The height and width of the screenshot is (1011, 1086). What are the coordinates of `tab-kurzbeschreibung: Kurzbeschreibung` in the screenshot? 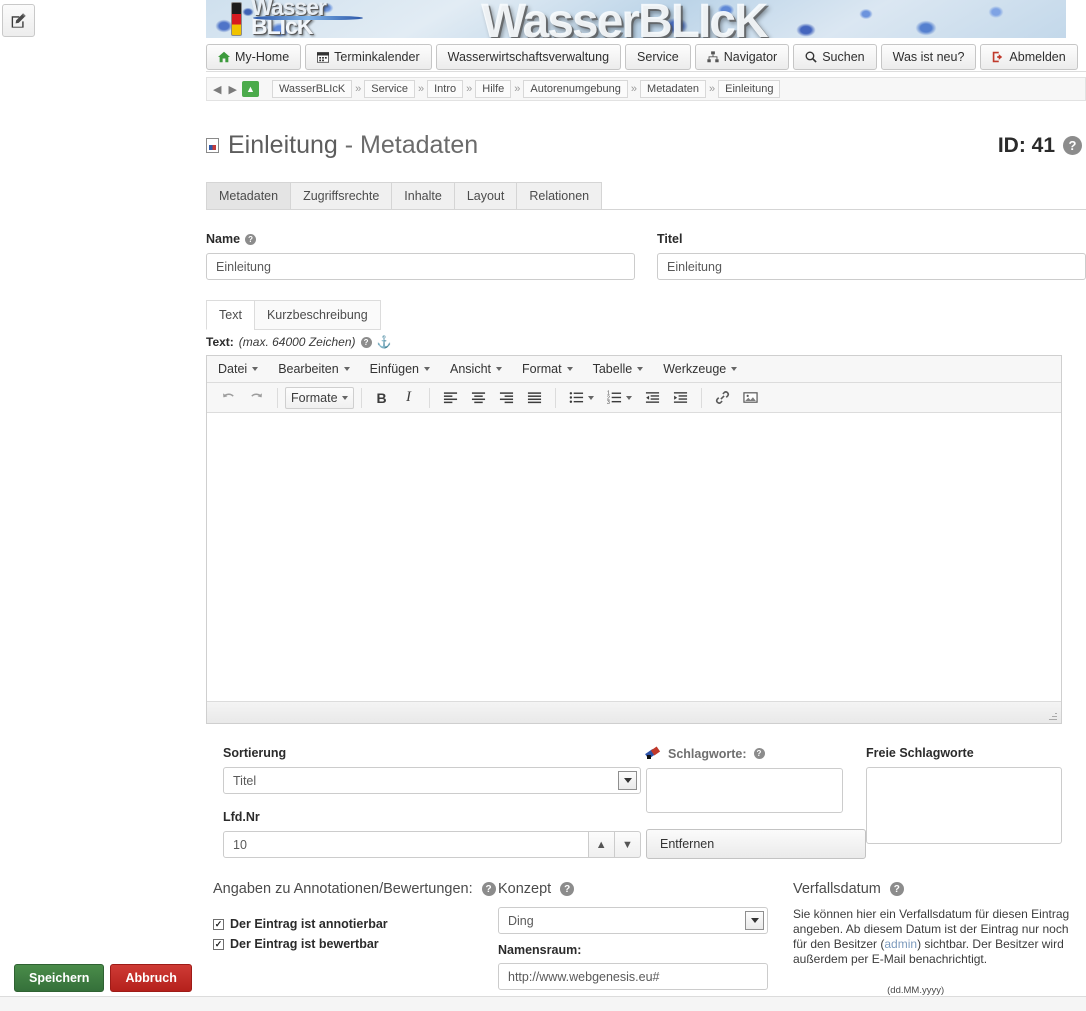 It's located at (317, 315).